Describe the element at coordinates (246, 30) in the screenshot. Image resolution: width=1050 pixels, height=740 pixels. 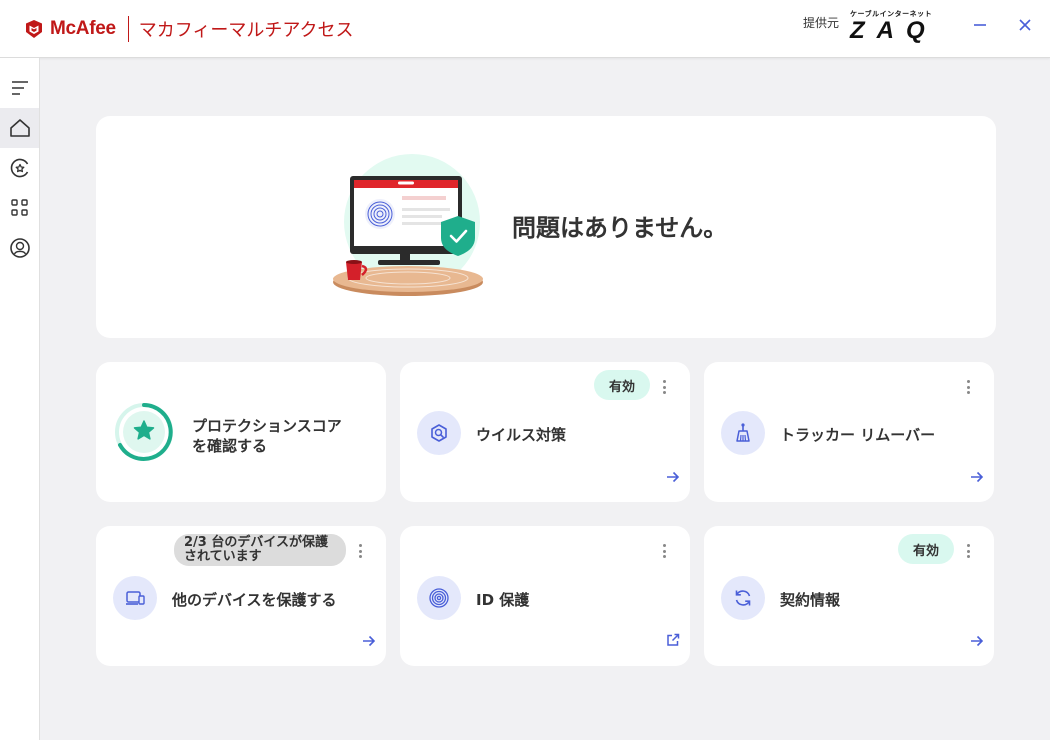
I see `product-name: マカフィーマルチアクセス` at that location.